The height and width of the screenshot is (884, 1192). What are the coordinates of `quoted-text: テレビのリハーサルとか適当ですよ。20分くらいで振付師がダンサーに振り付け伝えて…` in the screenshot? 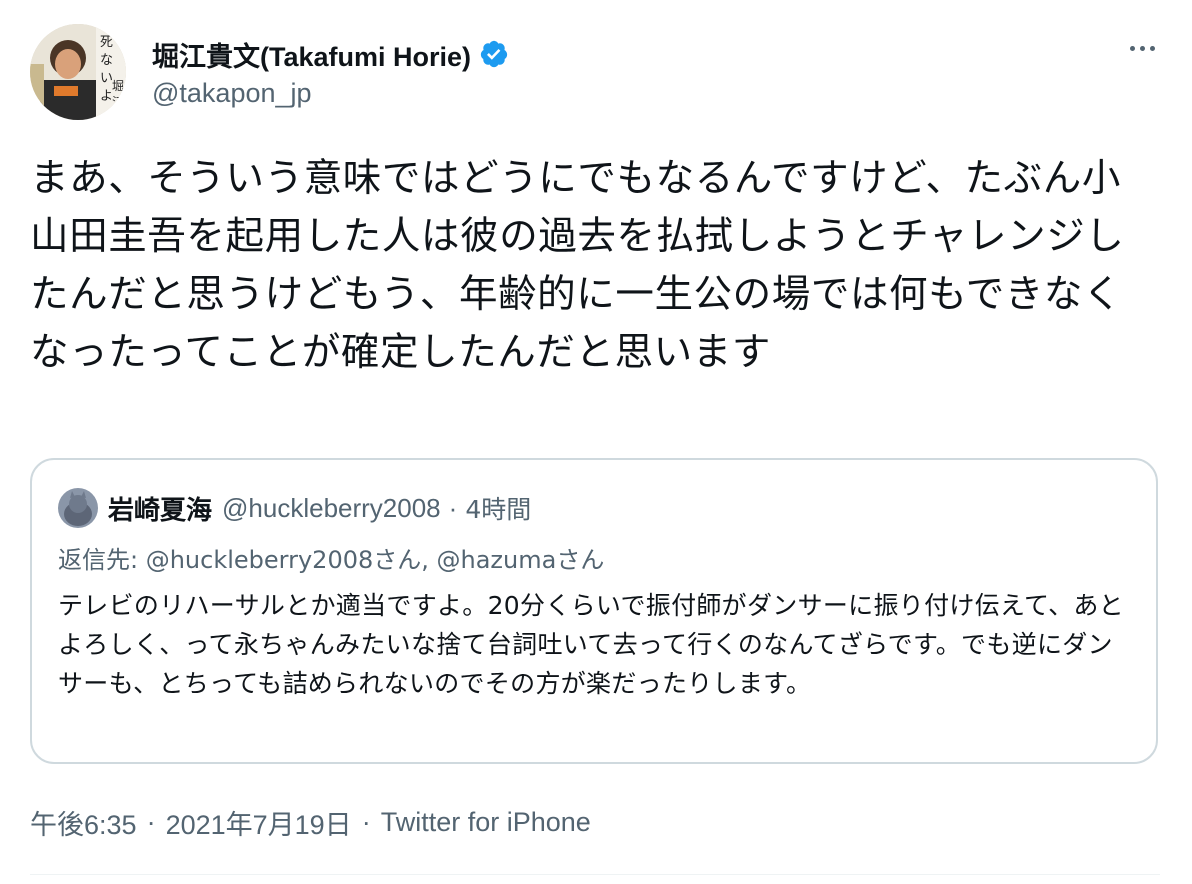 It's located at (591, 644).